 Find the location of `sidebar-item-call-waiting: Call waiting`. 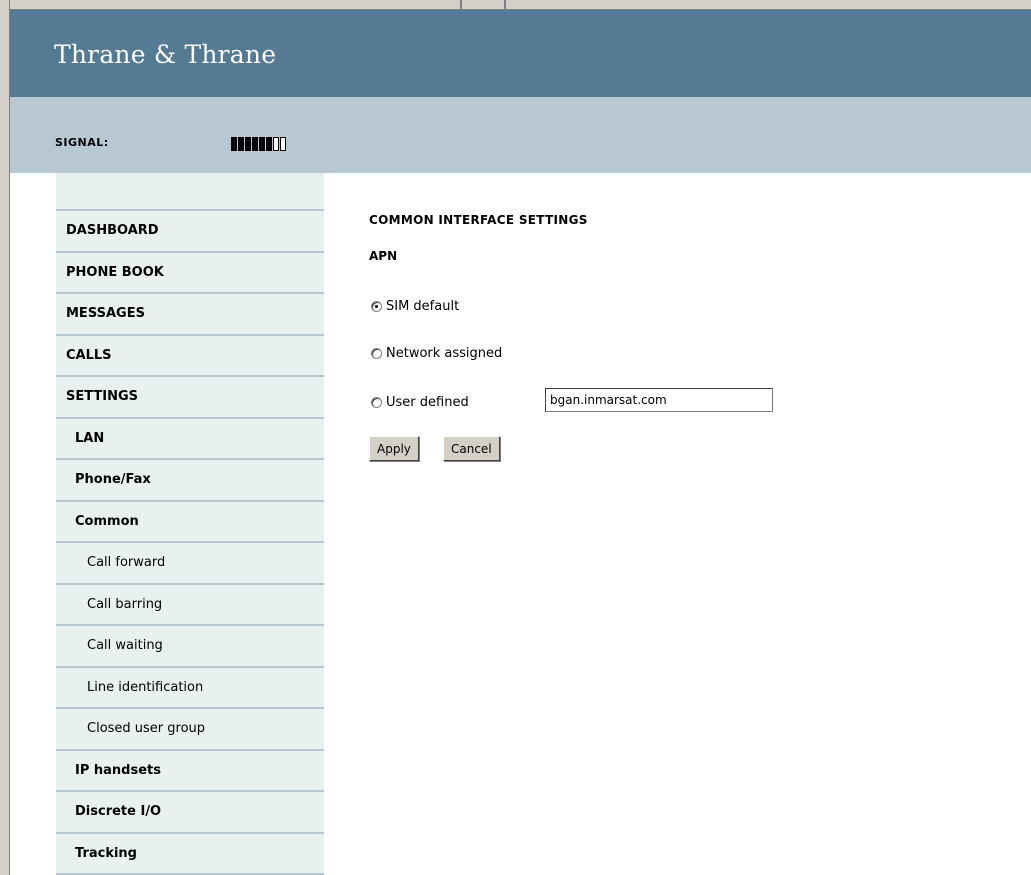

sidebar-item-call-waiting: Call waiting is located at coordinates (190, 647).